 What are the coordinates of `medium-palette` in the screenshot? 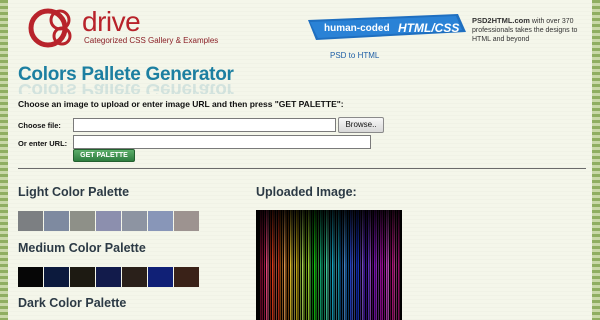 It's located at (109, 277).